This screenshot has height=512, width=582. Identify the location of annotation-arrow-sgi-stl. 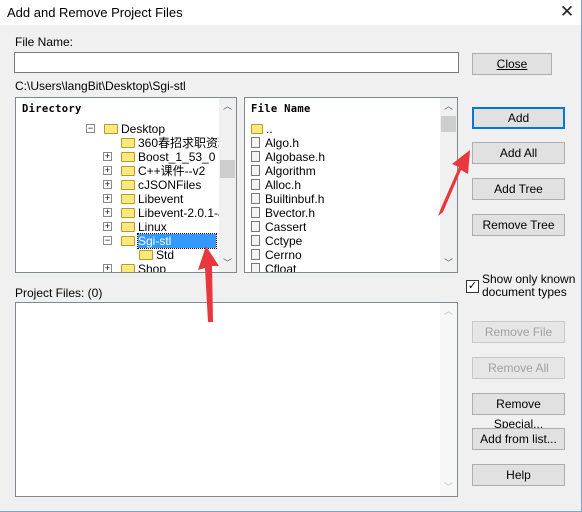
(208, 284).